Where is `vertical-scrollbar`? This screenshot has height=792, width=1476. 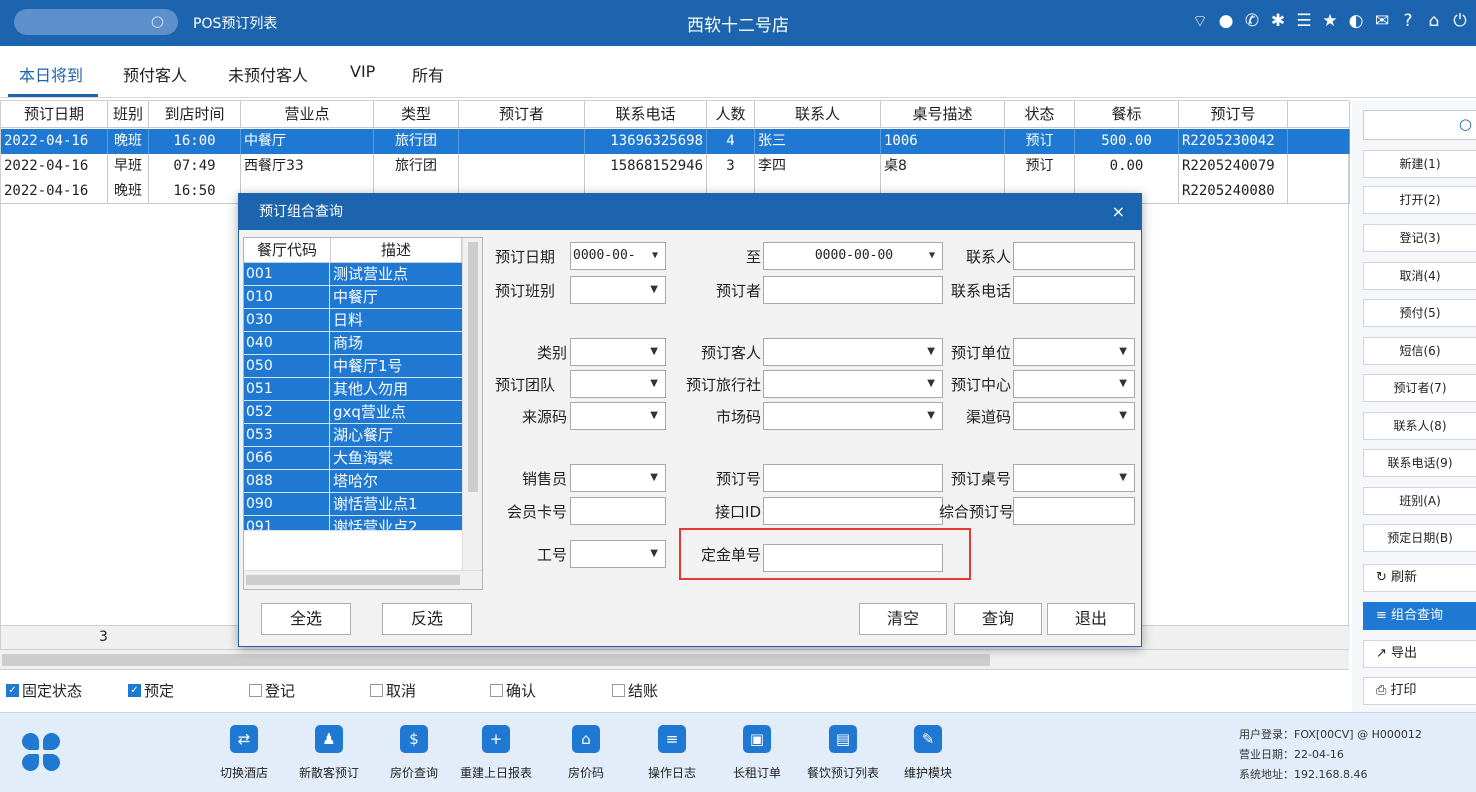 vertical-scrollbar is located at coordinates (472, 404).